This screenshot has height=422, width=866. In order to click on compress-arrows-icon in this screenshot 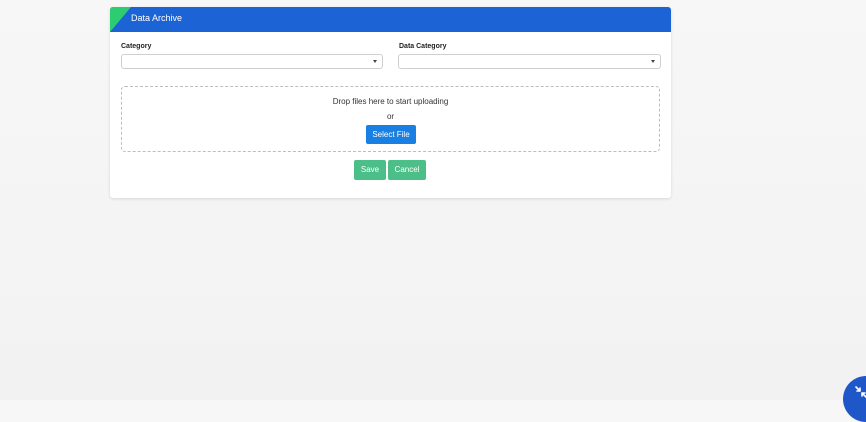, I will do `click(860, 392)`.